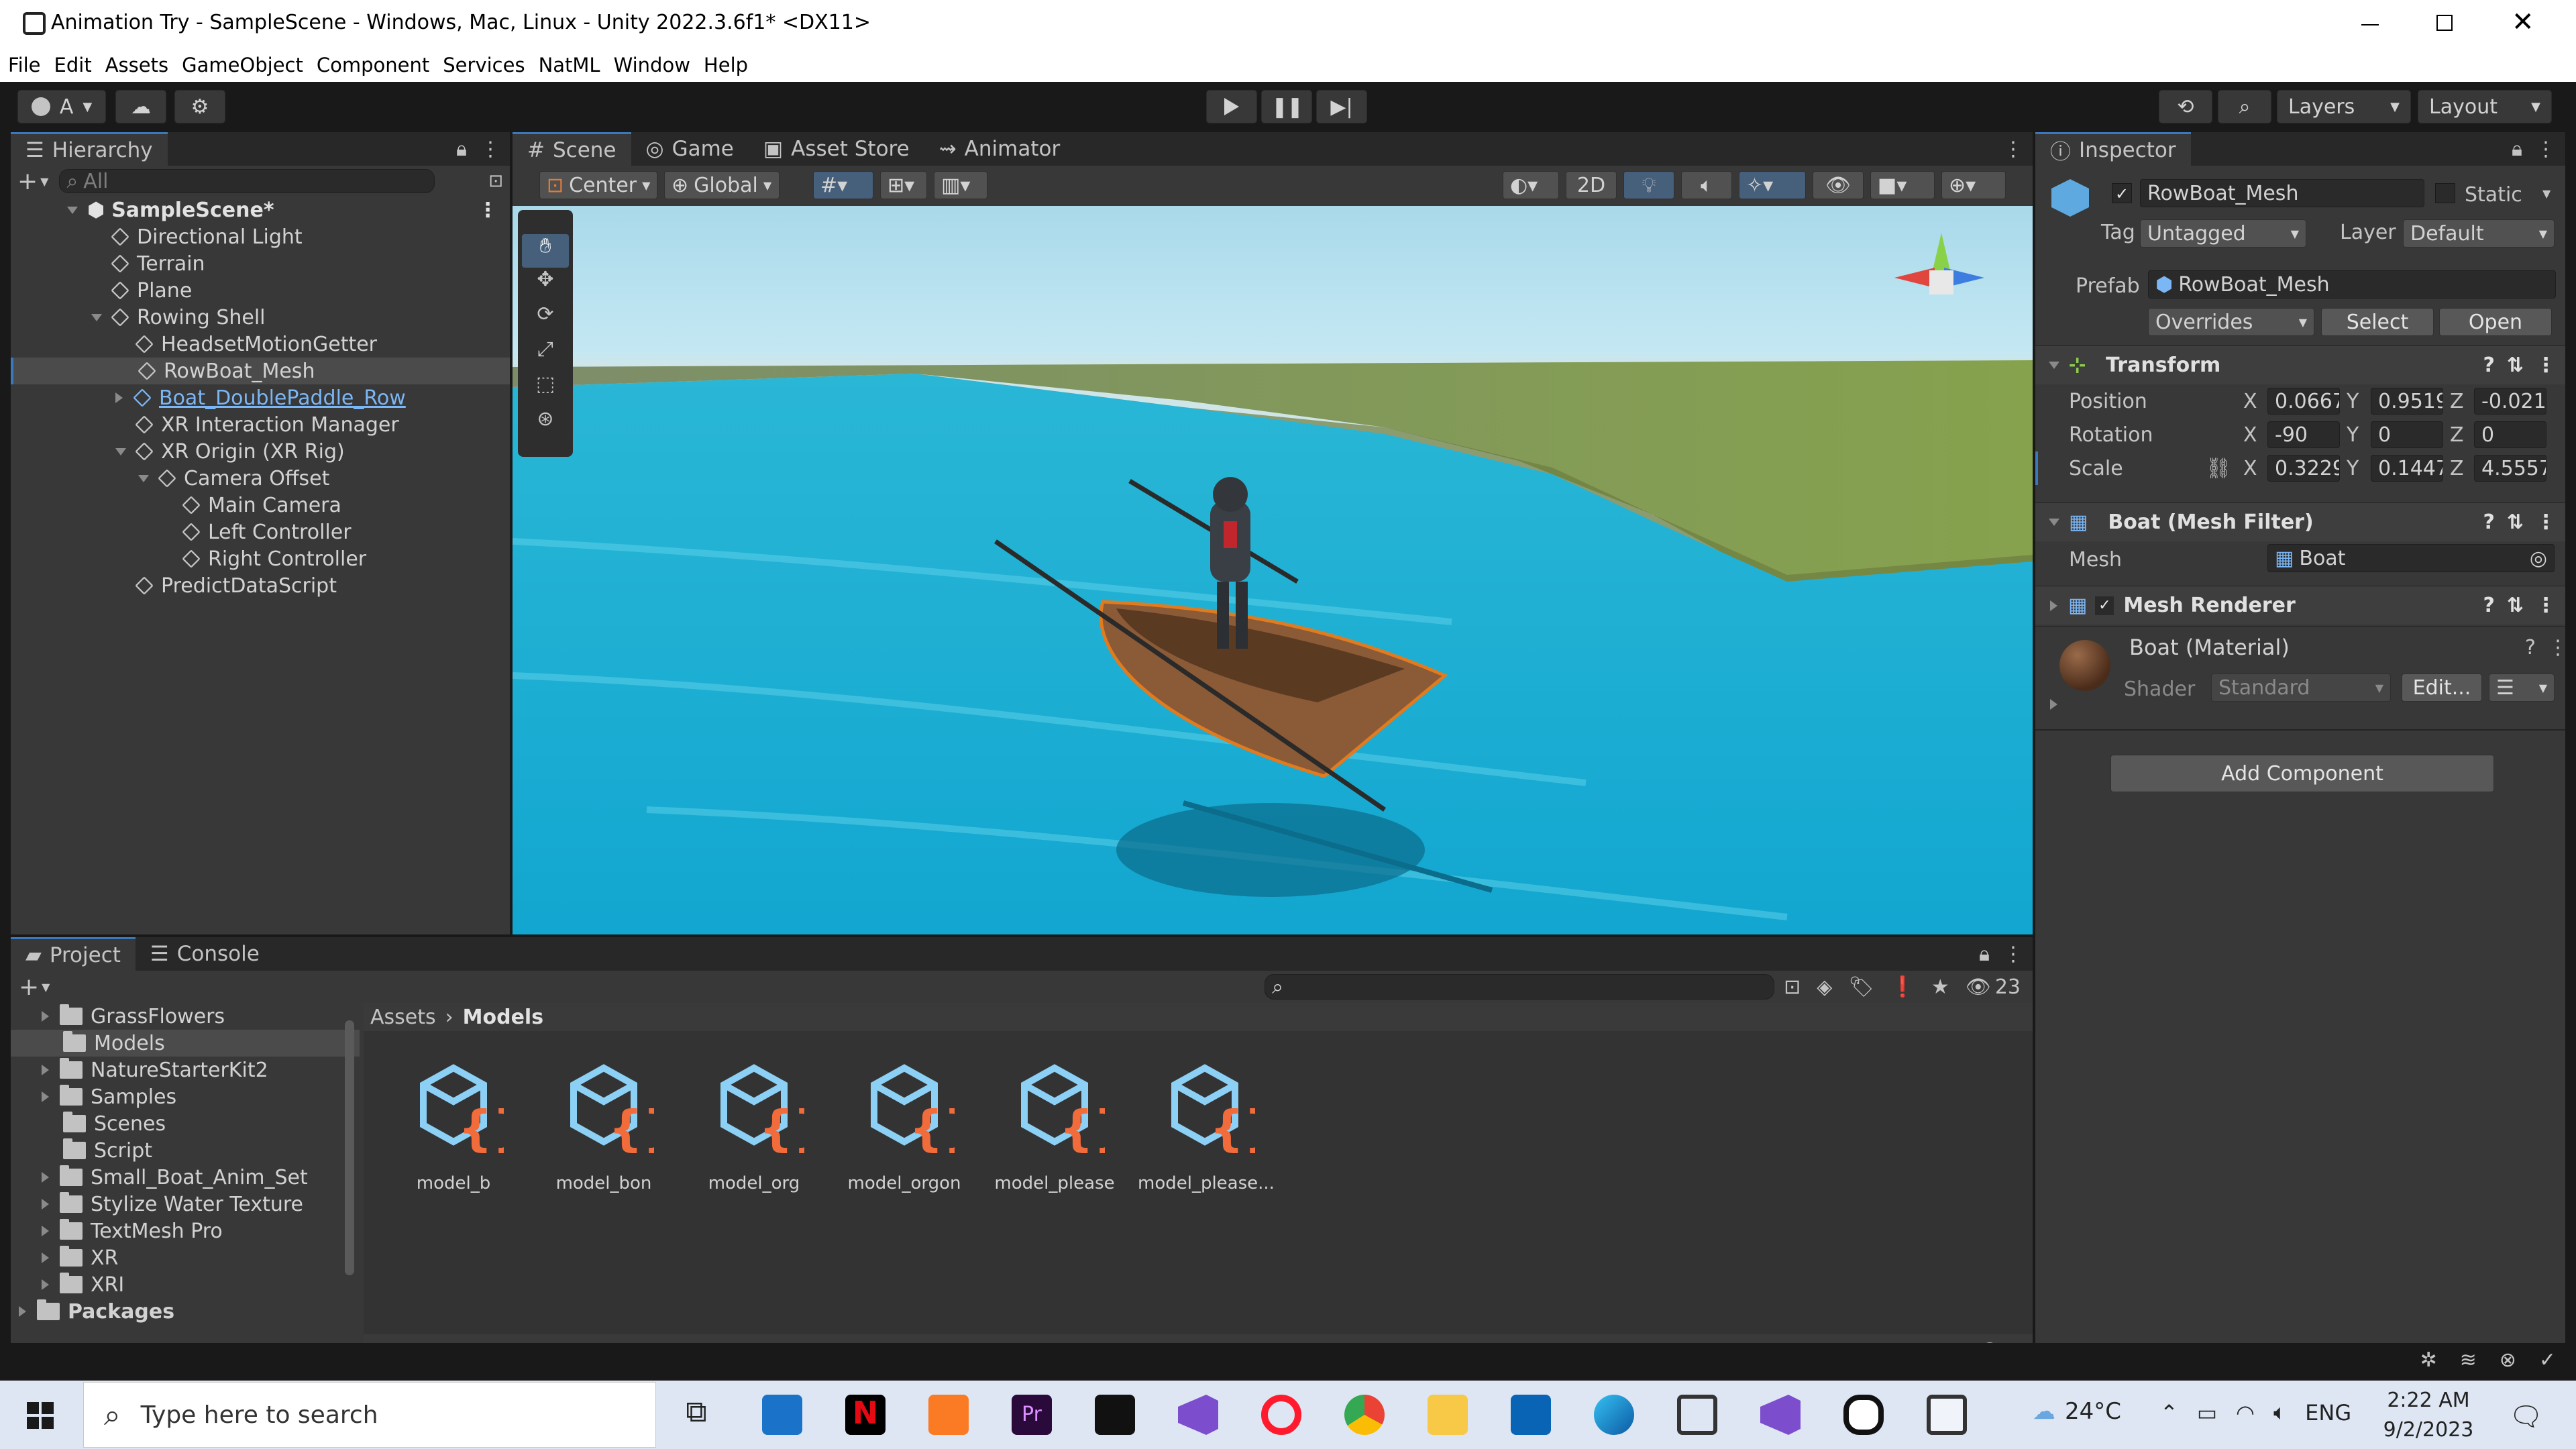 The height and width of the screenshot is (1449, 2576). What do you see at coordinates (136, 65) in the screenshot?
I see `menu-assets: Assets` at bounding box center [136, 65].